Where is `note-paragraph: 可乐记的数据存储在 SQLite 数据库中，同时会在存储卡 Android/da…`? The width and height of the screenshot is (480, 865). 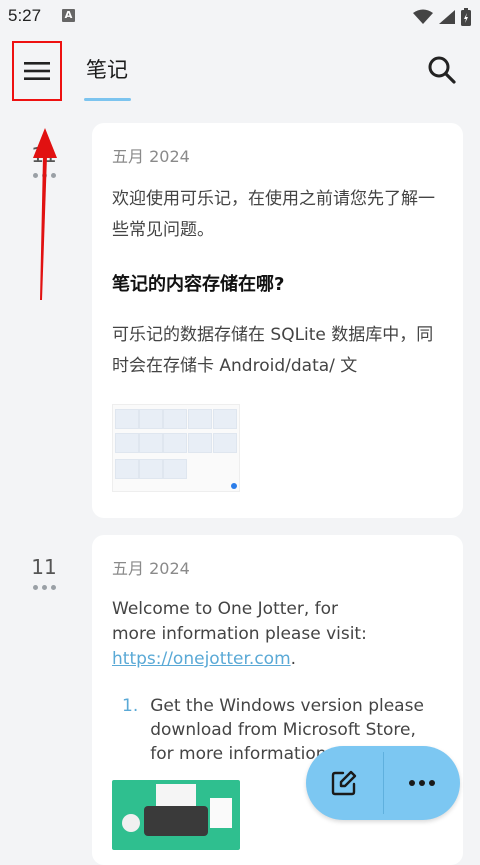
note-paragraph: 可乐记的数据存储在 SQLite 数据库中，同时会在存储卡 Android/da… is located at coordinates (273, 350).